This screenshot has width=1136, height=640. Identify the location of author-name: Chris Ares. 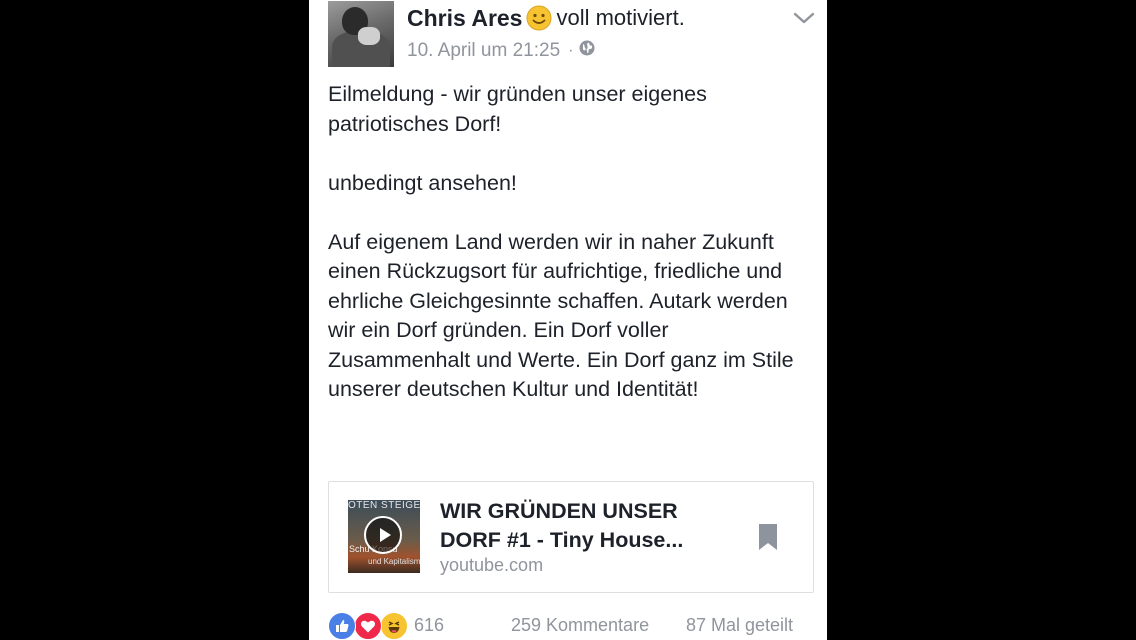
(464, 18).